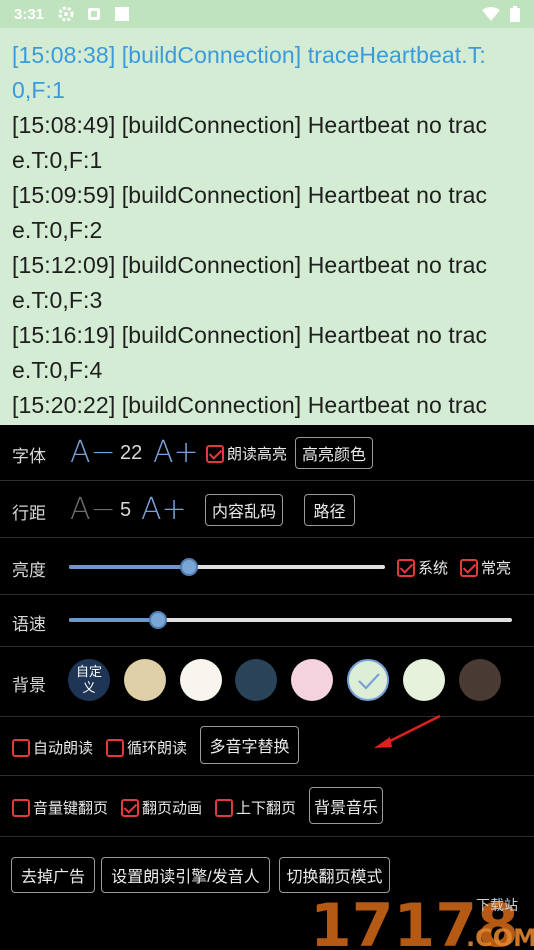 Image resolution: width=534 pixels, height=950 pixels. I want to click on speech-speed-slider-thumb, so click(157, 620).